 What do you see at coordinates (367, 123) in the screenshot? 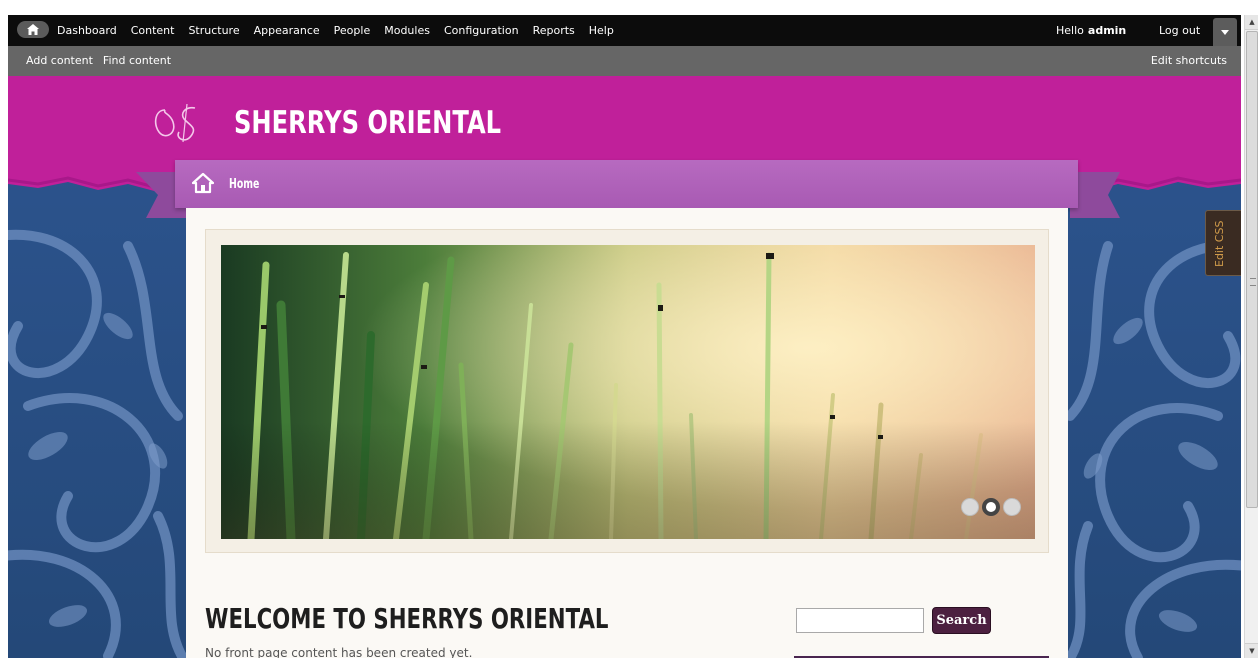
I see `site-name: SHERRYS ORIENTAL` at bounding box center [367, 123].